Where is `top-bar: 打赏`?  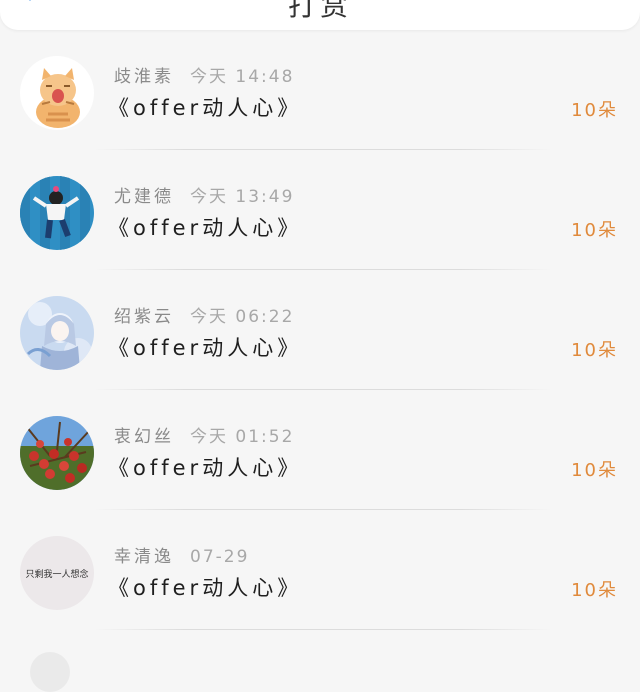 top-bar: 打赏 is located at coordinates (320, 15).